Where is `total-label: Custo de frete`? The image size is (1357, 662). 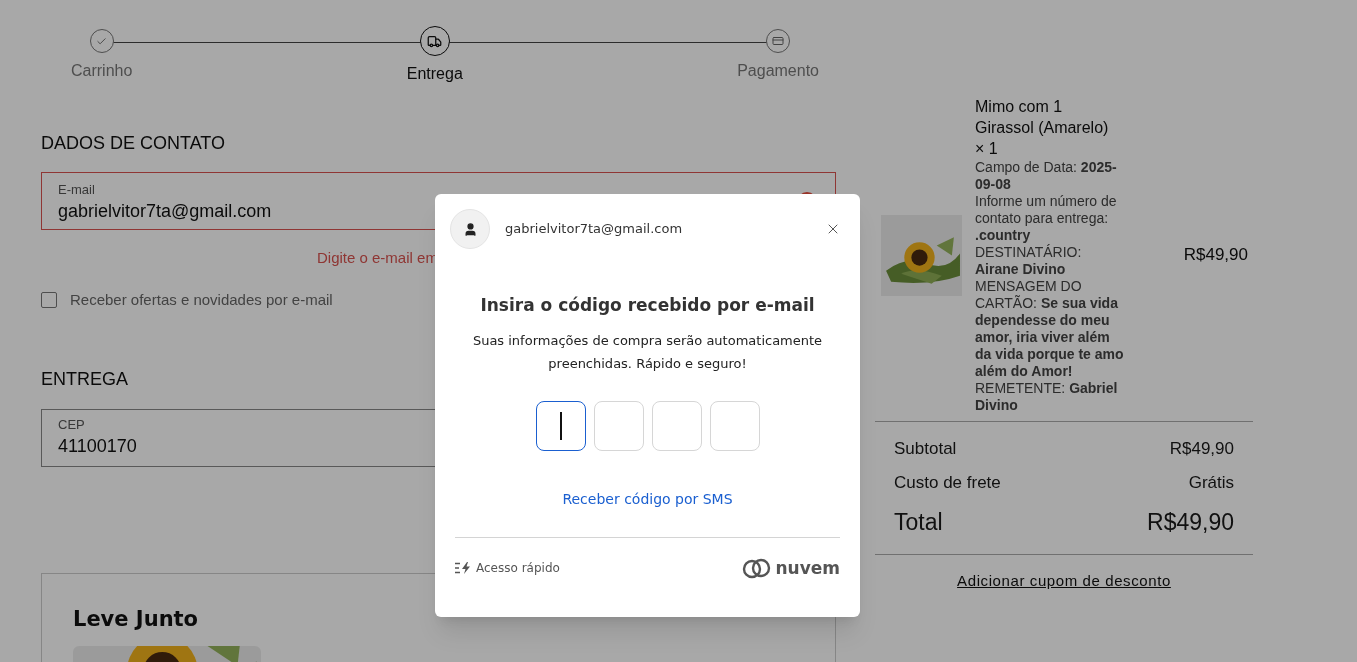
total-label: Custo de frete is located at coordinates (947, 483).